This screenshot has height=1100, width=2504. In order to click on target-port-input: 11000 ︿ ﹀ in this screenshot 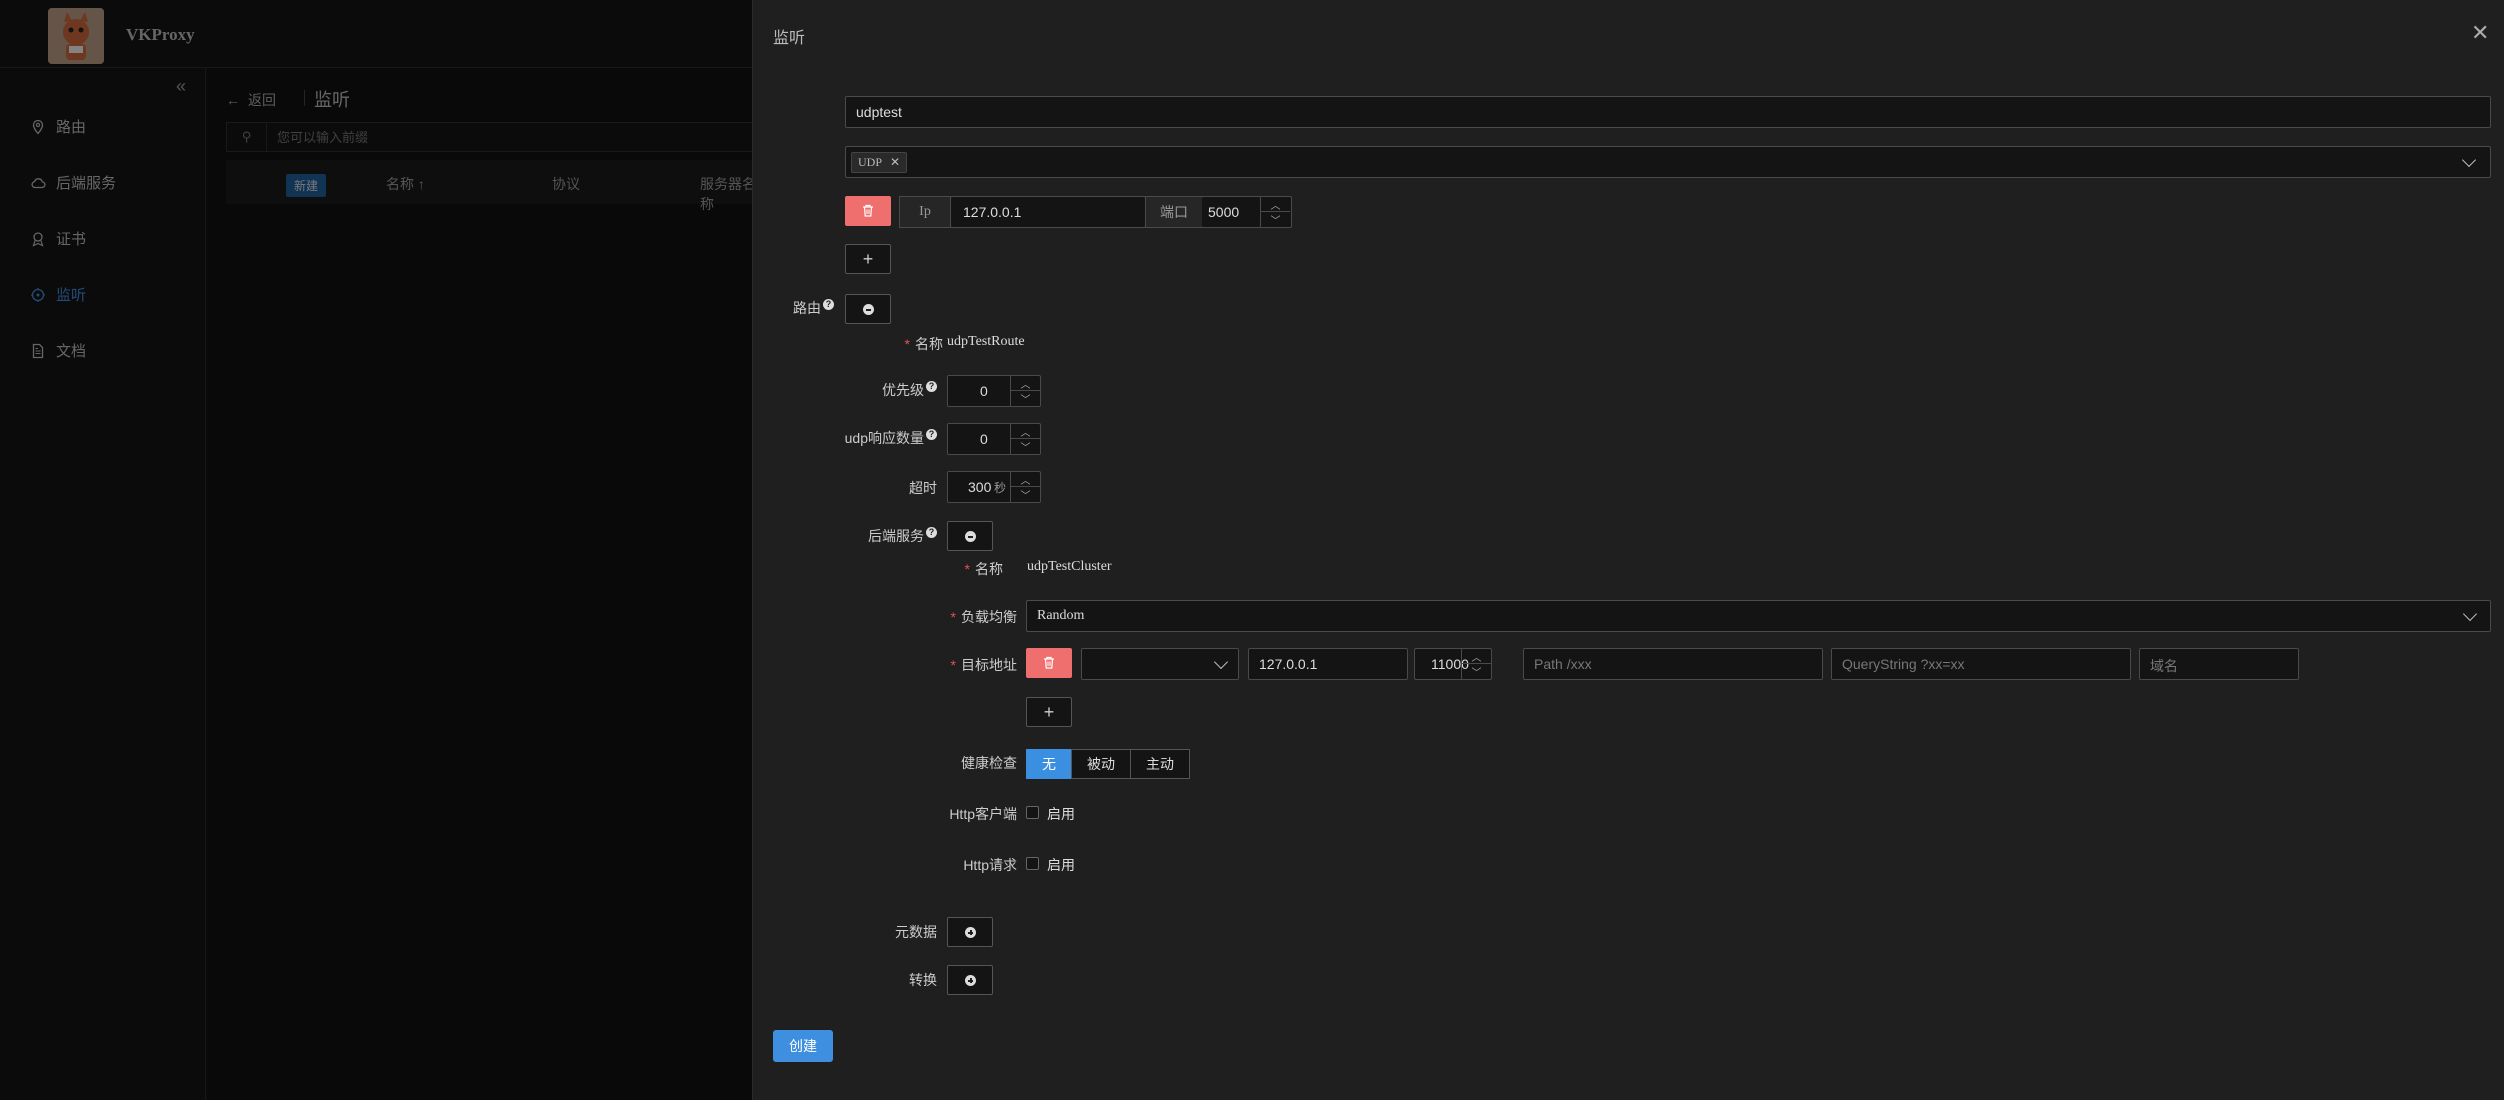, I will do `click(1453, 664)`.